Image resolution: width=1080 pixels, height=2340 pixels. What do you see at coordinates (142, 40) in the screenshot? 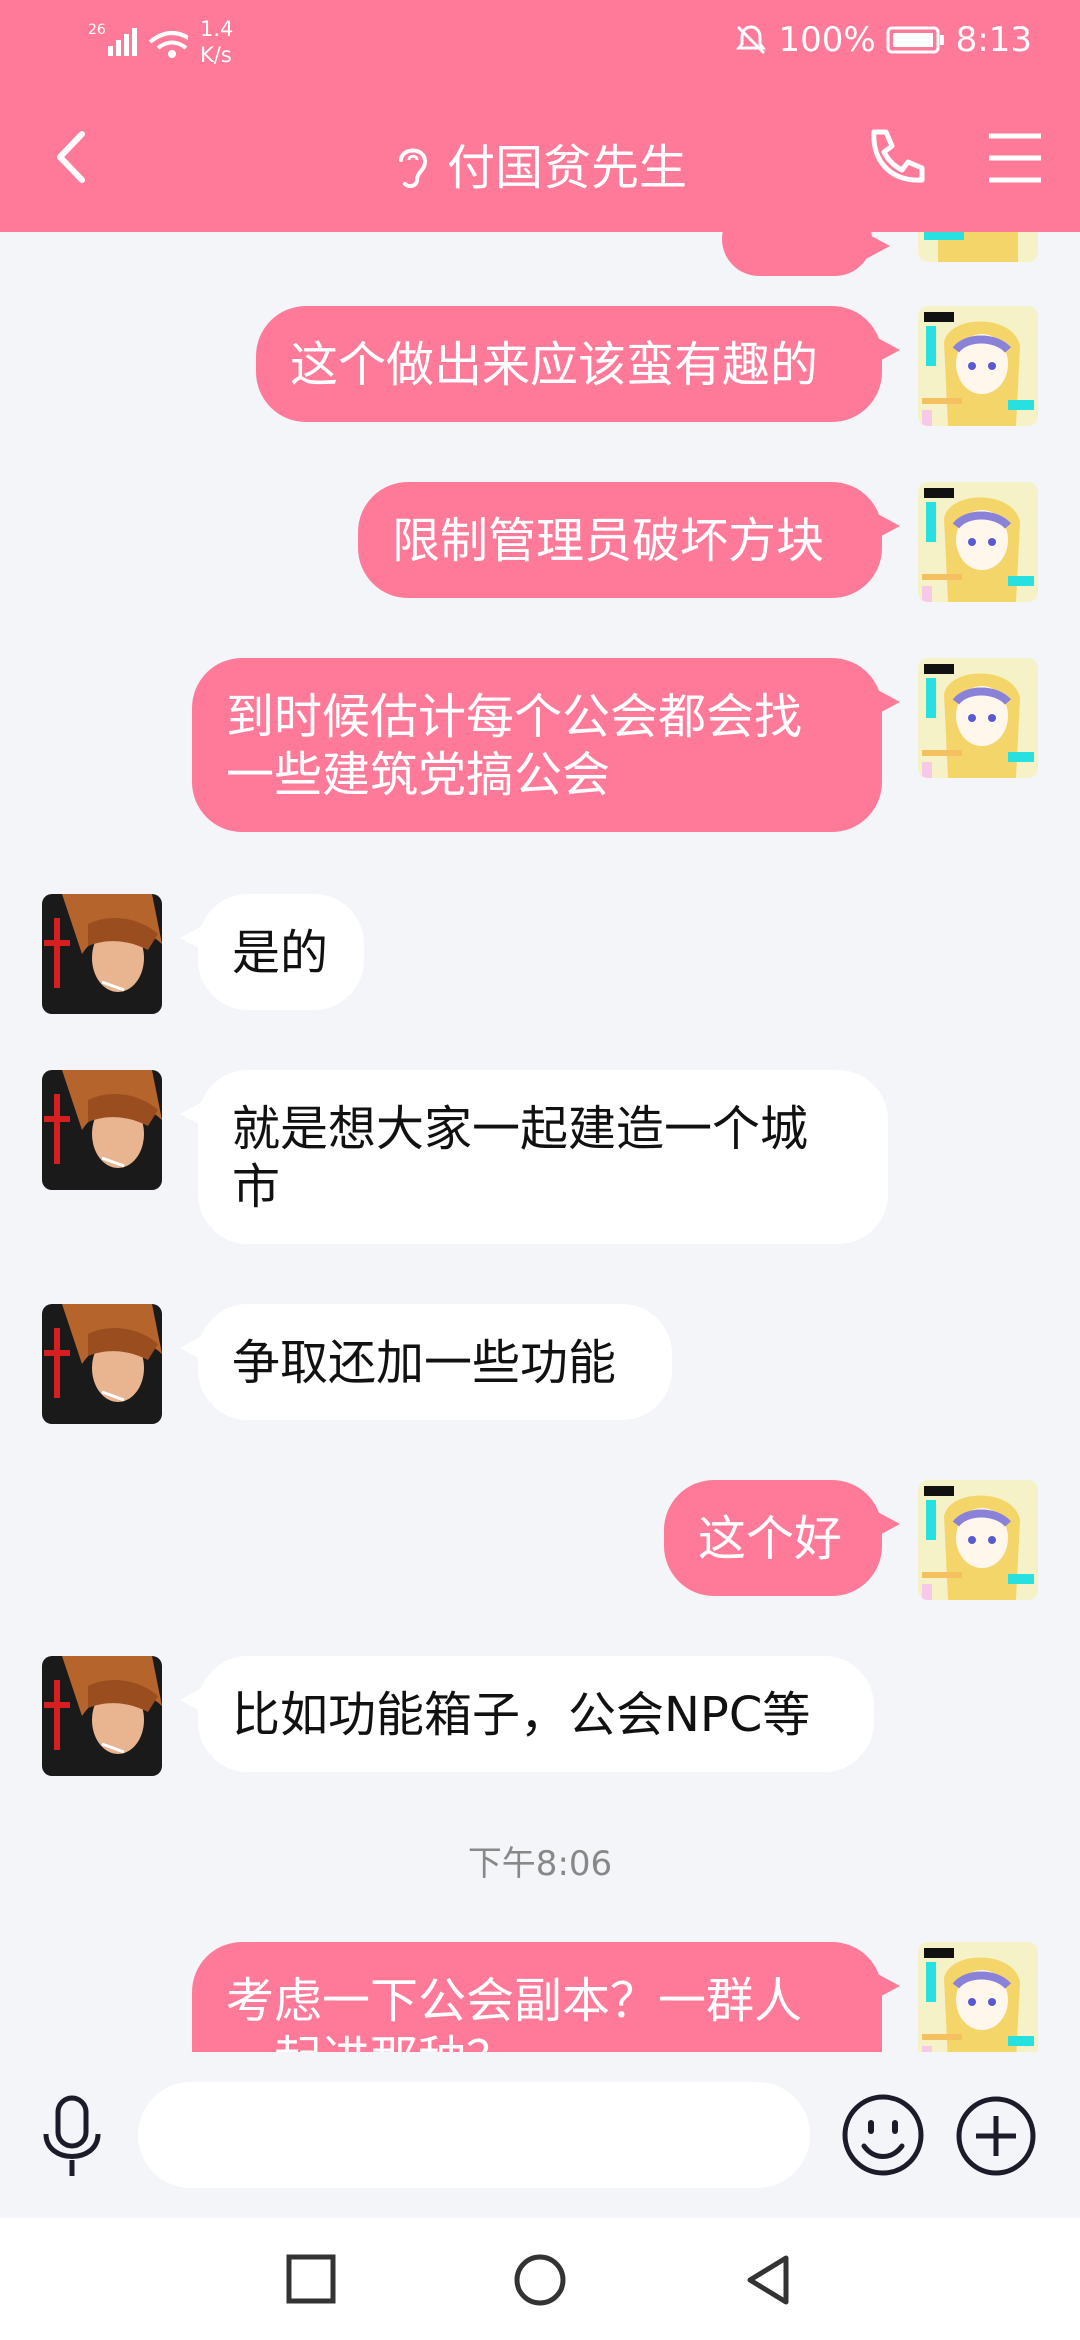
I see `signal-icon: 26` at bounding box center [142, 40].